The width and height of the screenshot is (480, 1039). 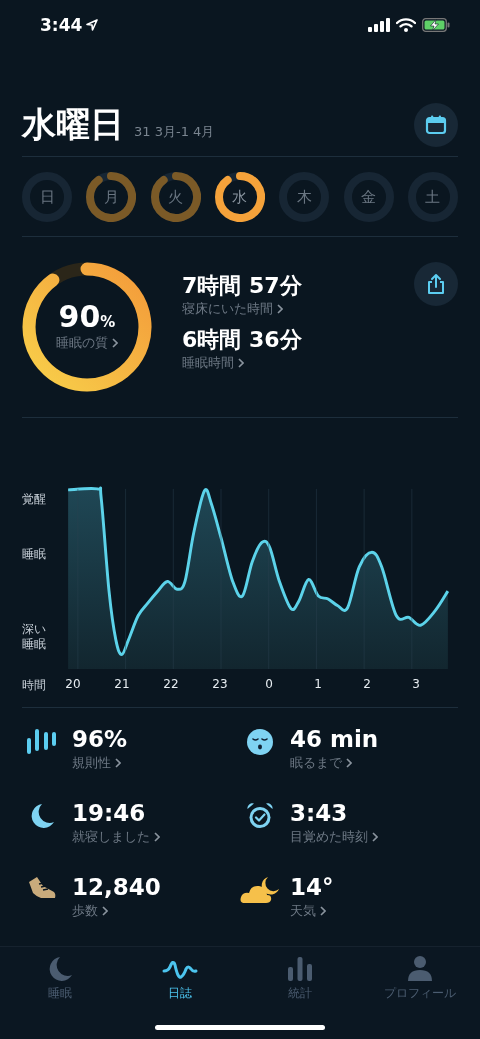 What do you see at coordinates (171, 684) in the screenshot?
I see `hour-label: 22` at bounding box center [171, 684].